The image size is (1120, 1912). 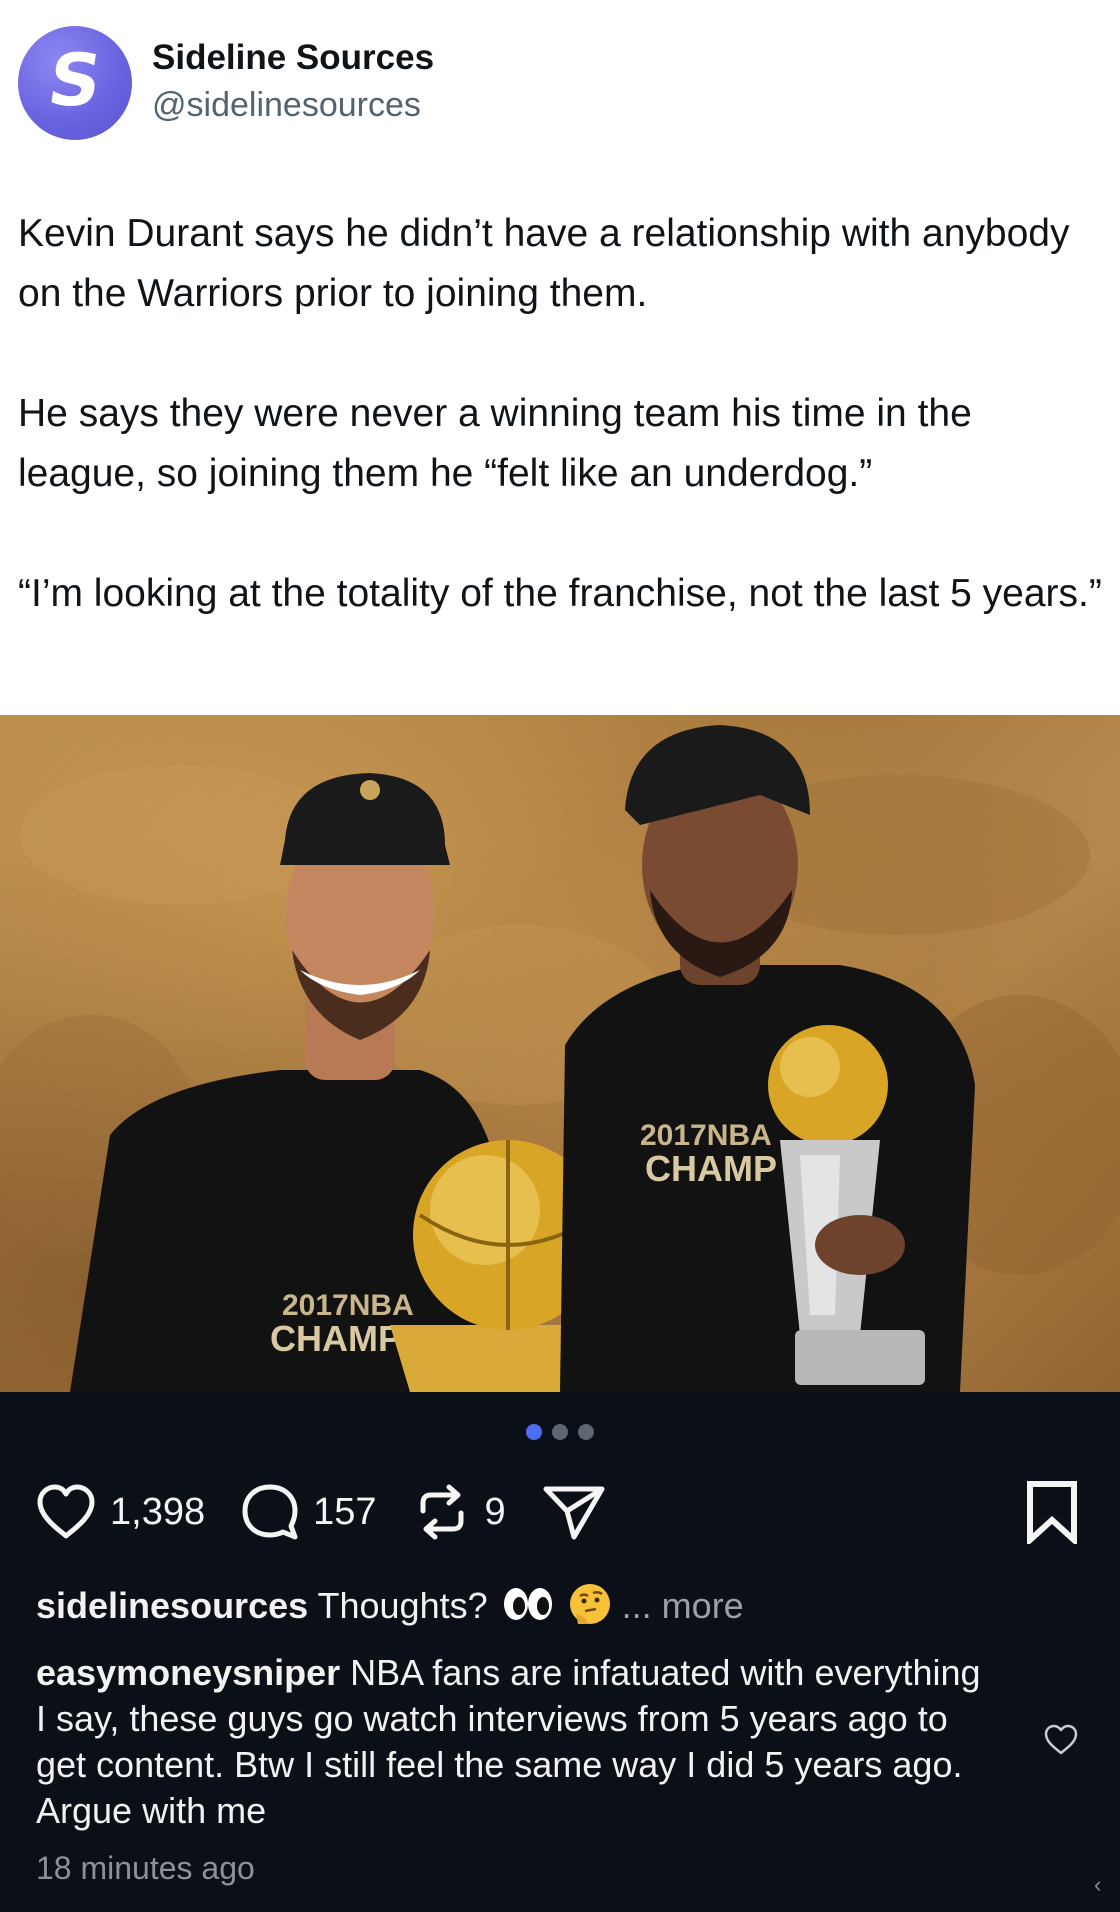 What do you see at coordinates (286, 105) in the screenshot?
I see `author-handle: @sidelinesources` at bounding box center [286, 105].